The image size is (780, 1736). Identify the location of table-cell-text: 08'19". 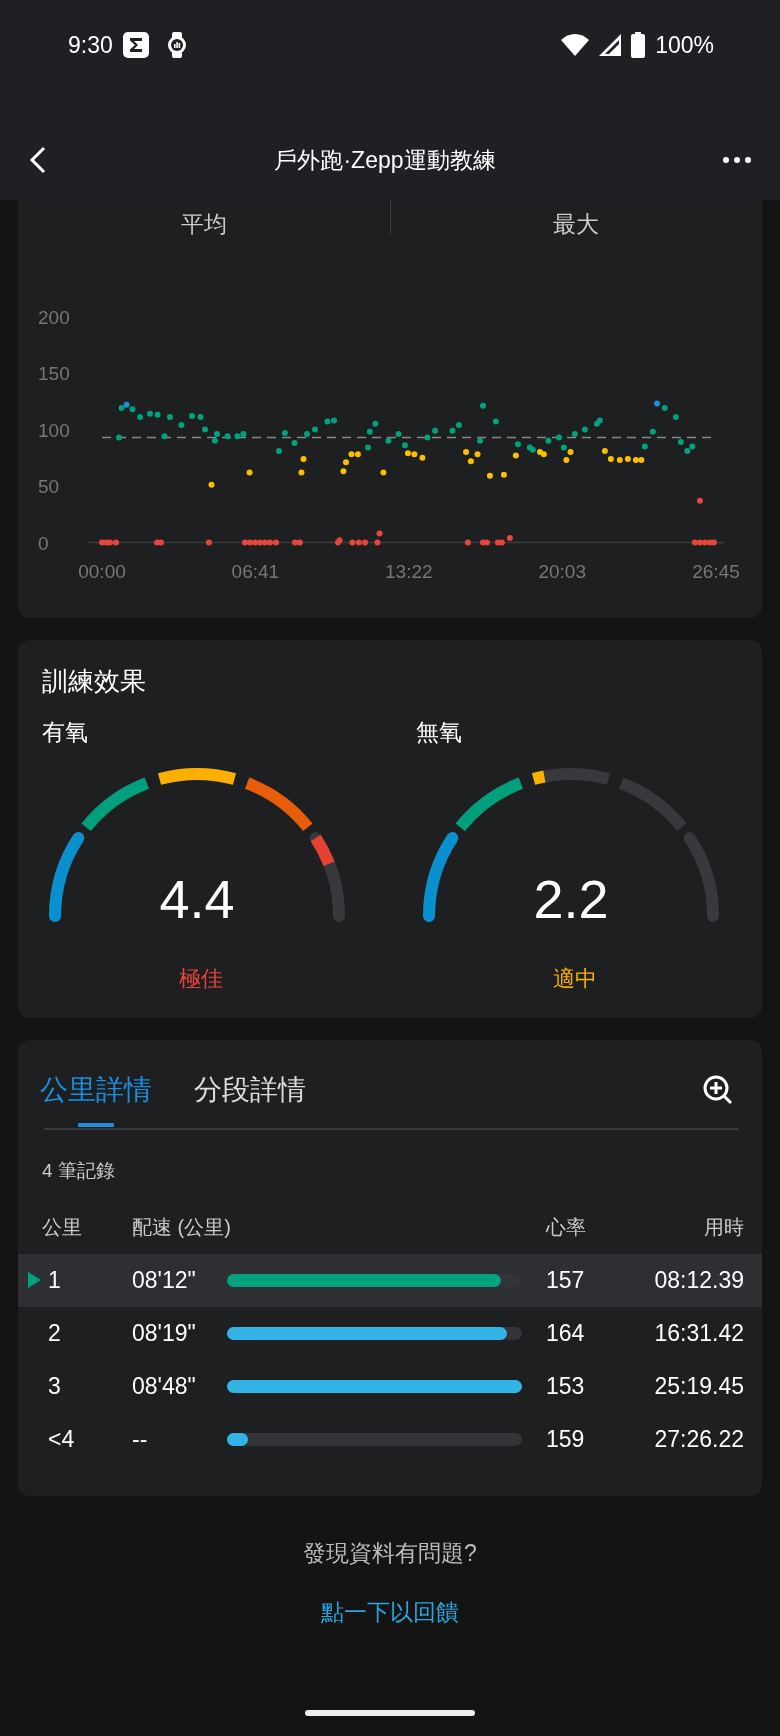
(164, 1333).